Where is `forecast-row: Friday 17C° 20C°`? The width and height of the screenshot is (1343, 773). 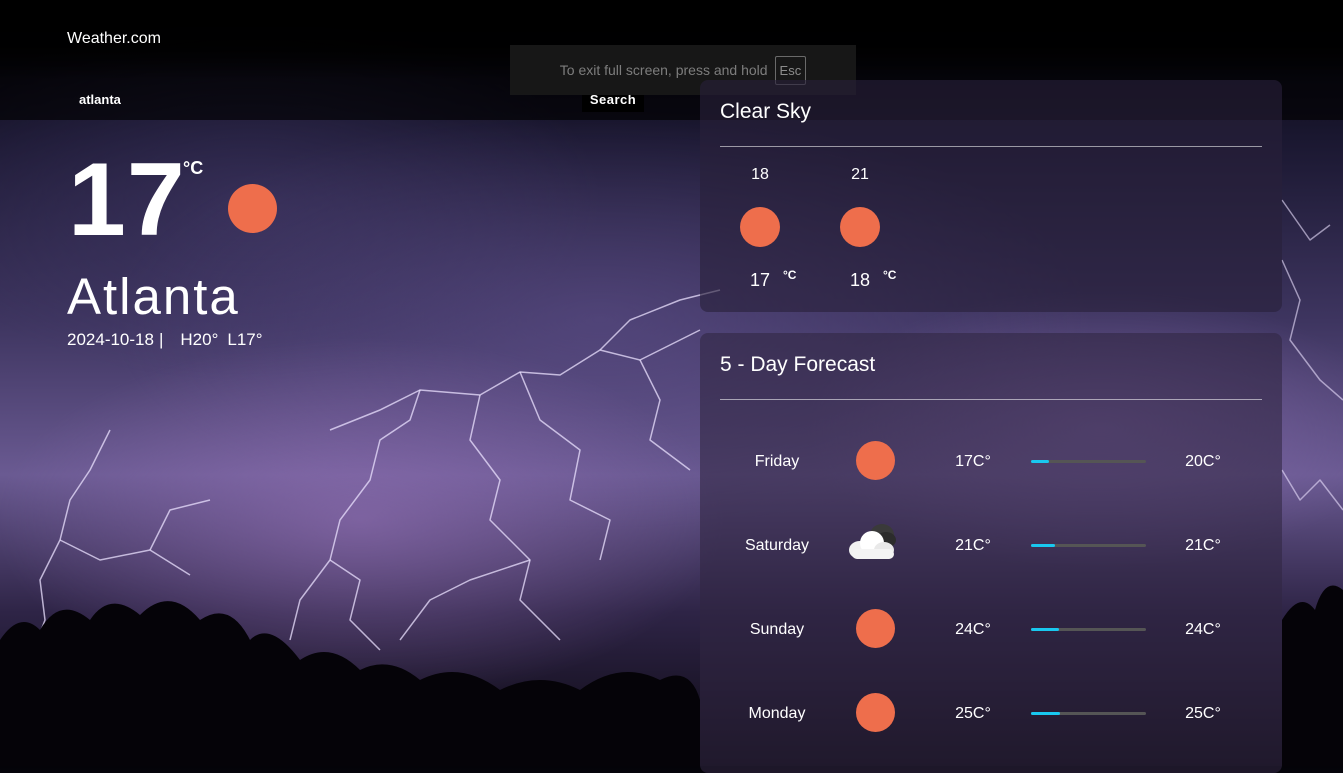
forecast-row: Friday 17C° 20C° is located at coordinates (991, 461).